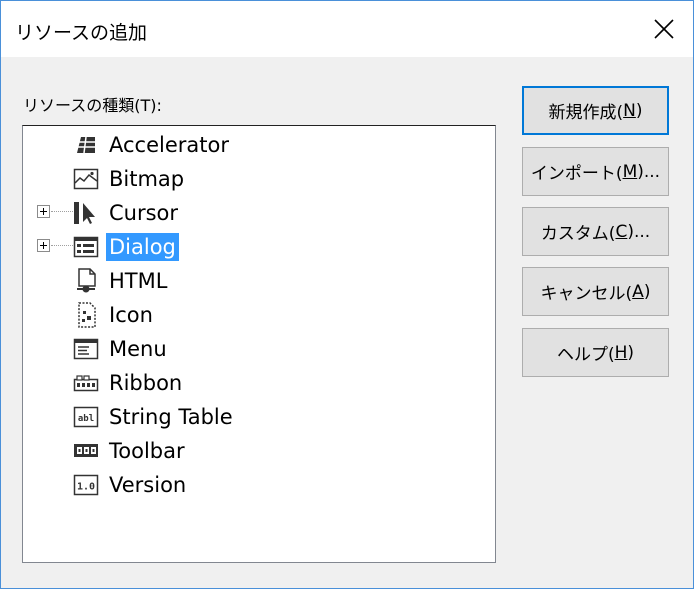 Image resolution: width=694 pixels, height=589 pixels. Describe the element at coordinates (144, 213) in the screenshot. I see `tree-item-label: Cursor` at that location.